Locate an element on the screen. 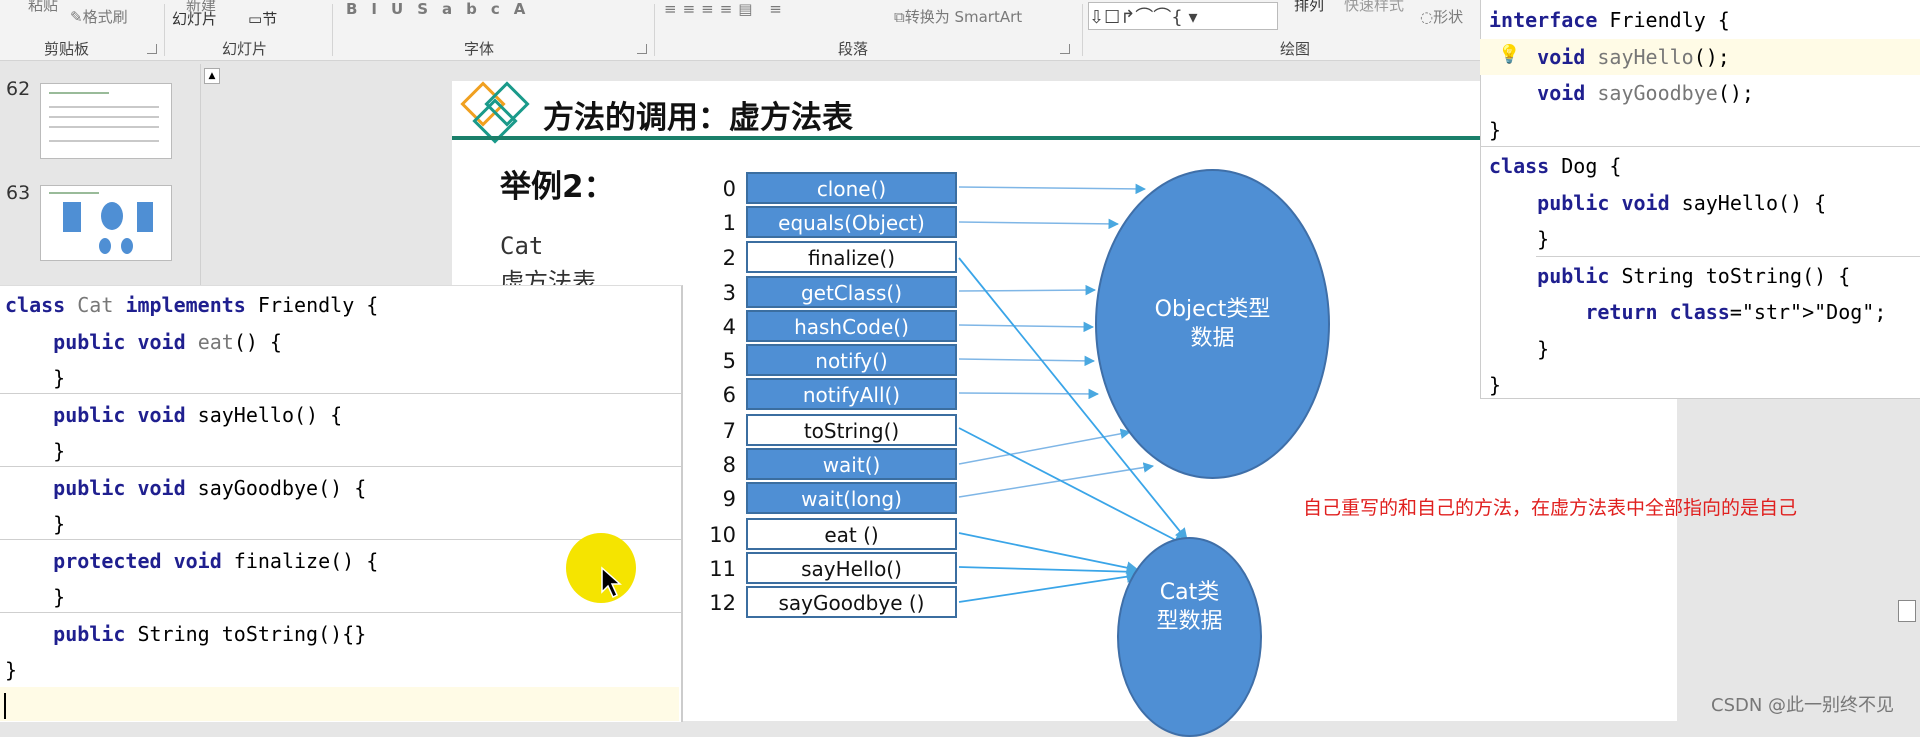  object-ellipse-label: Object类型 数据 is located at coordinates (1212, 324).